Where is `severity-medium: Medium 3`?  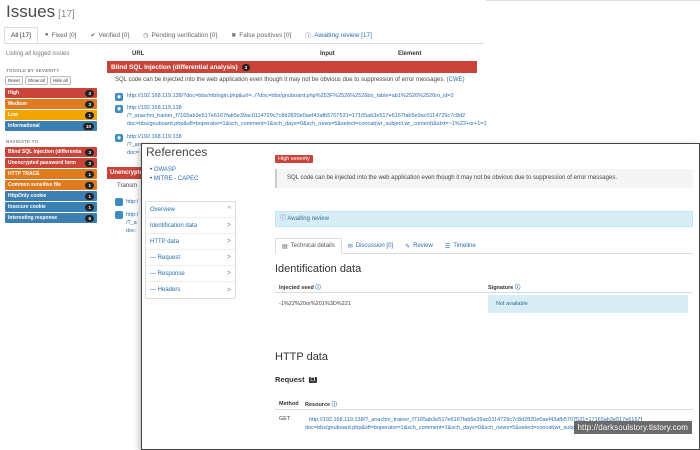 severity-medium: Medium 3 is located at coordinates (51, 104).